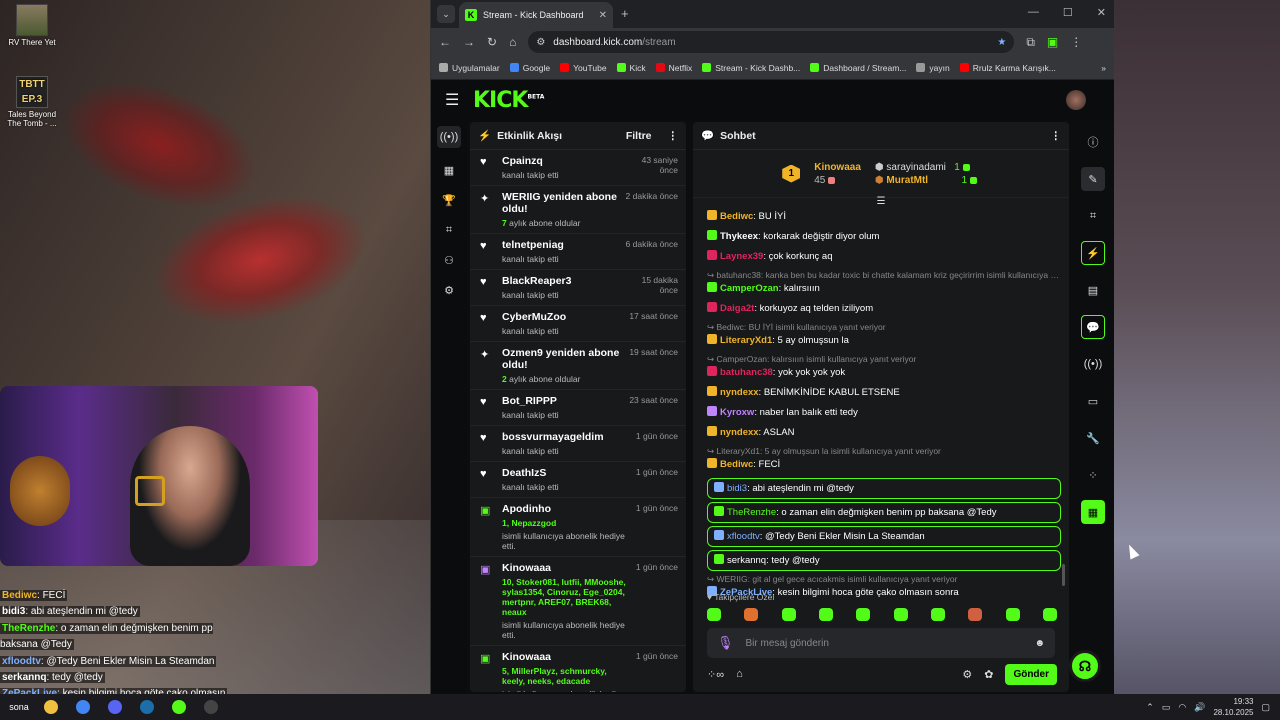 Image resolution: width=1280 pixels, height=720 pixels. Describe the element at coordinates (625, 13) in the screenshot. I see `new-tab-button: +` at that location.